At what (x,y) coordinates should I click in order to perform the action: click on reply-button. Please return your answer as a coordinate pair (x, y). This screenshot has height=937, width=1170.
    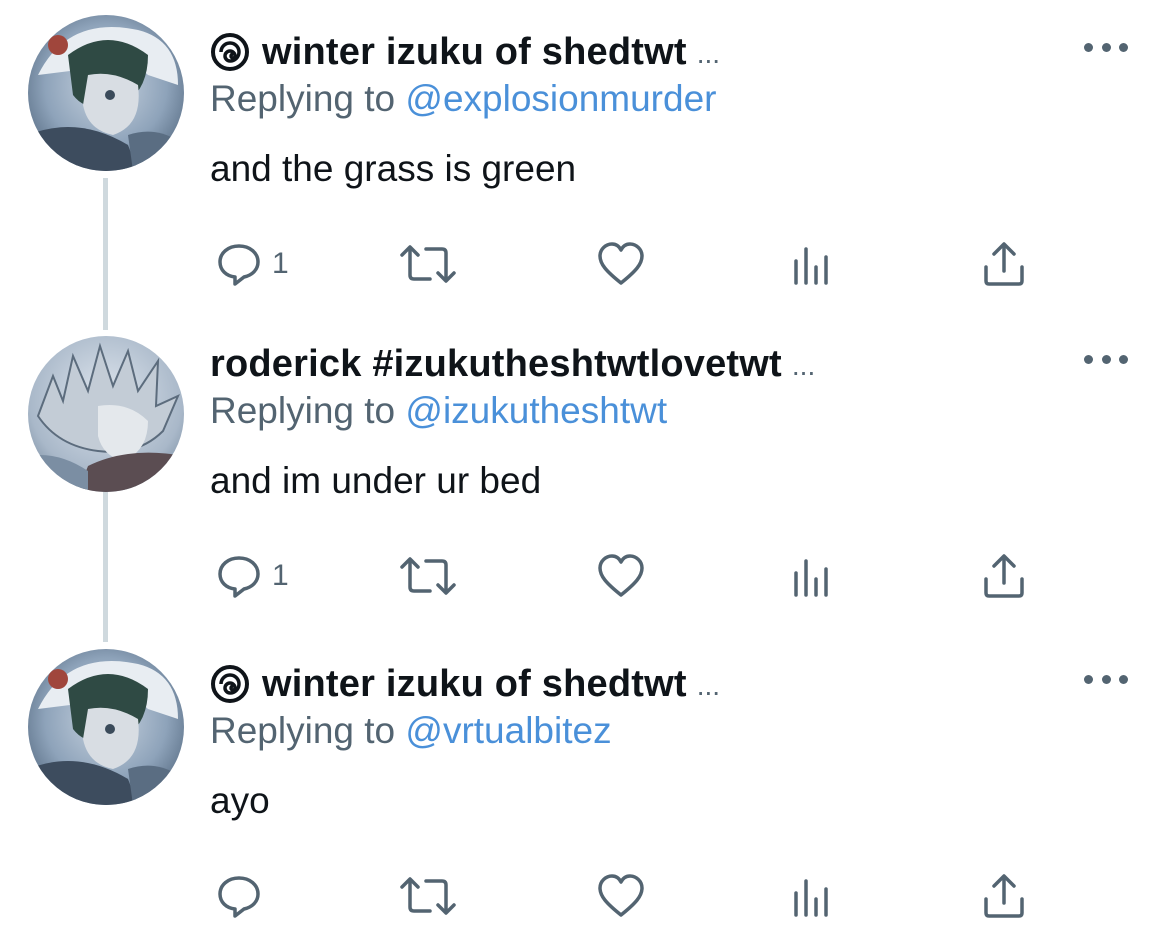
    Looking at the image, I should click on (243, 896).